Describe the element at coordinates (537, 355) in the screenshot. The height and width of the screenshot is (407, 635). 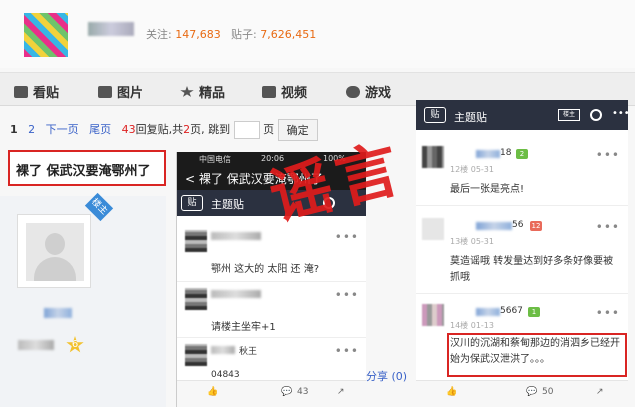
I see `highlight-box` at that location.